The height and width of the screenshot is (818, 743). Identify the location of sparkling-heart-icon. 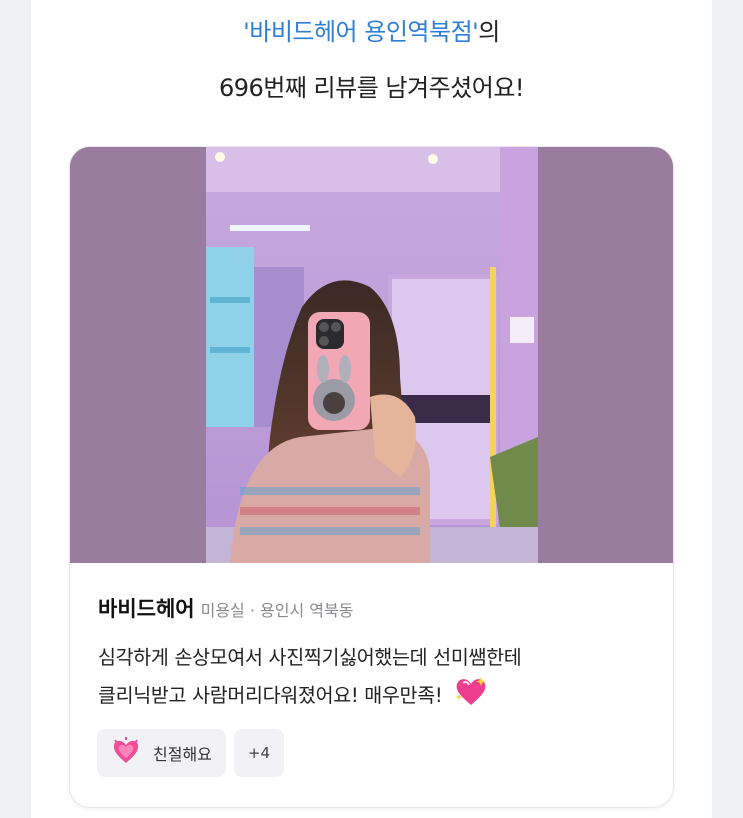
(471, 696).